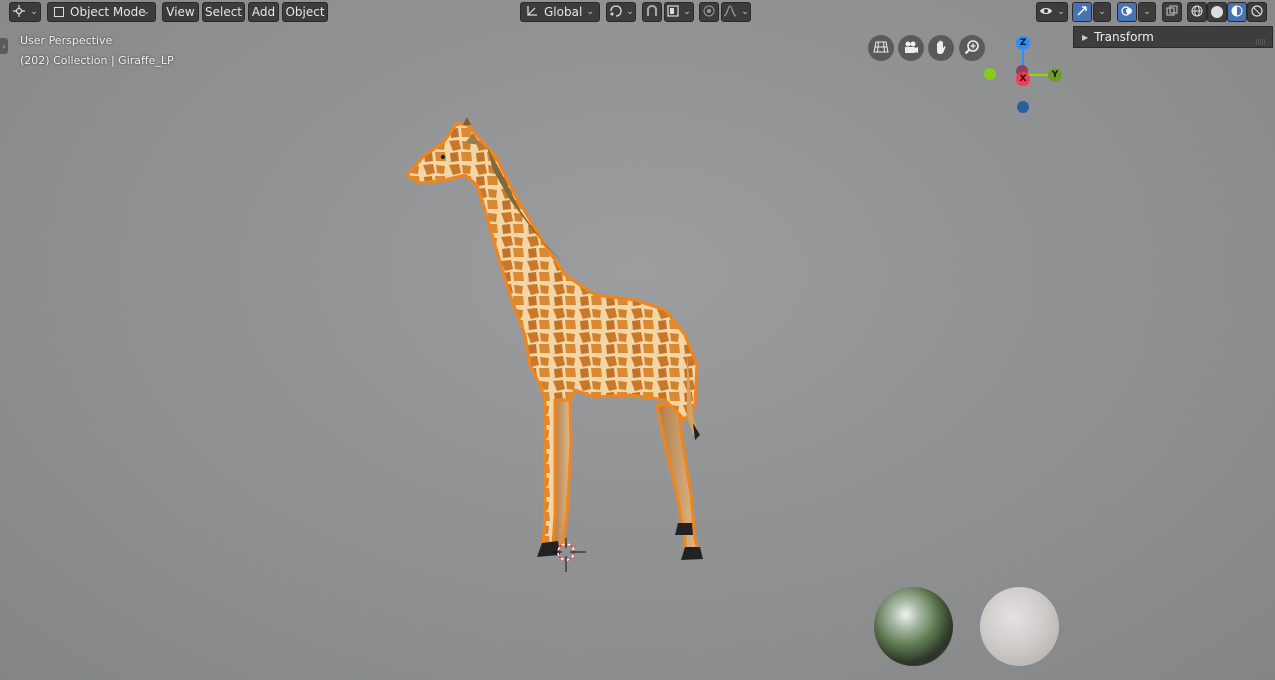  Describe the element at coordinates (563, 12) in the screenshot. I see `orientation-label: Global` at that location.